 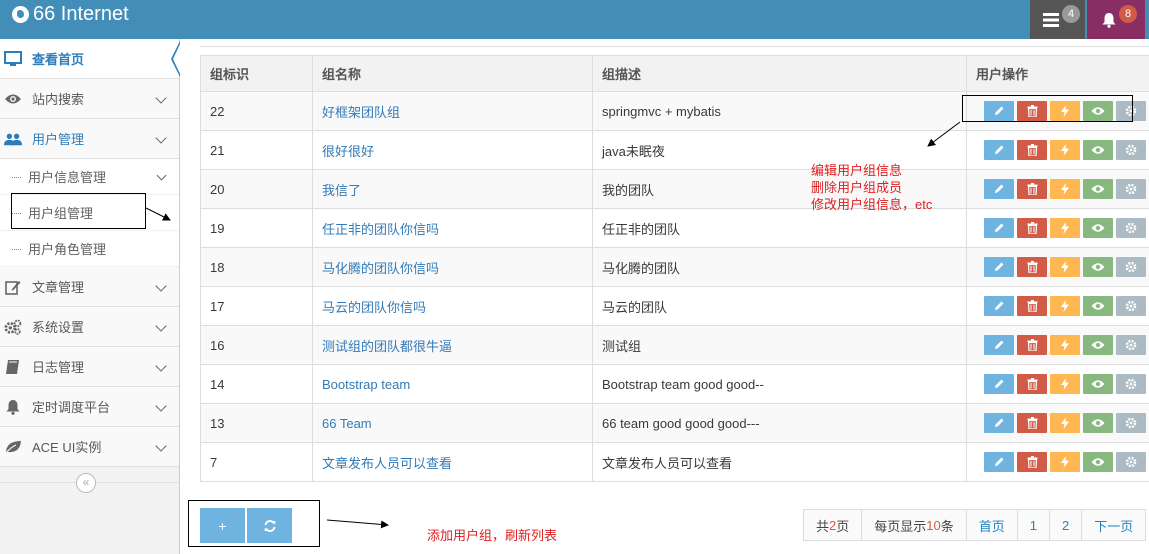 I want to click on annotation-actions: 编辑用户组信息 删除用户组成员 修改用户组信息，etc, so click(x=872, y=187).